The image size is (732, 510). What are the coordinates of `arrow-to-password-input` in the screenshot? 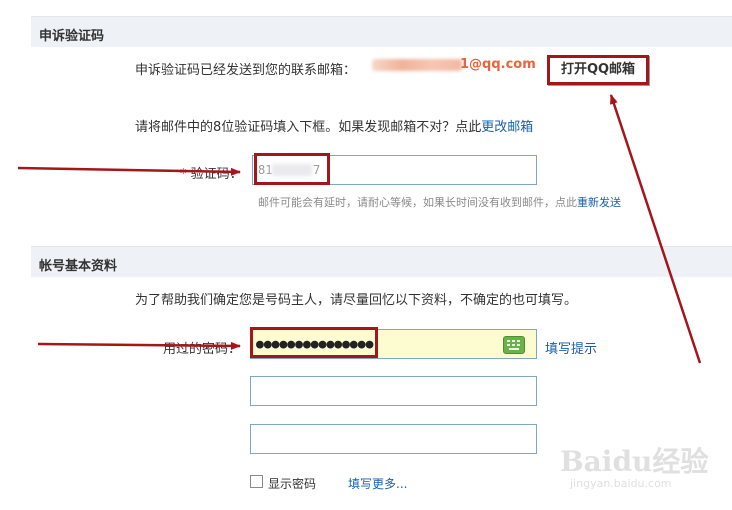 It's located at (139, 345).